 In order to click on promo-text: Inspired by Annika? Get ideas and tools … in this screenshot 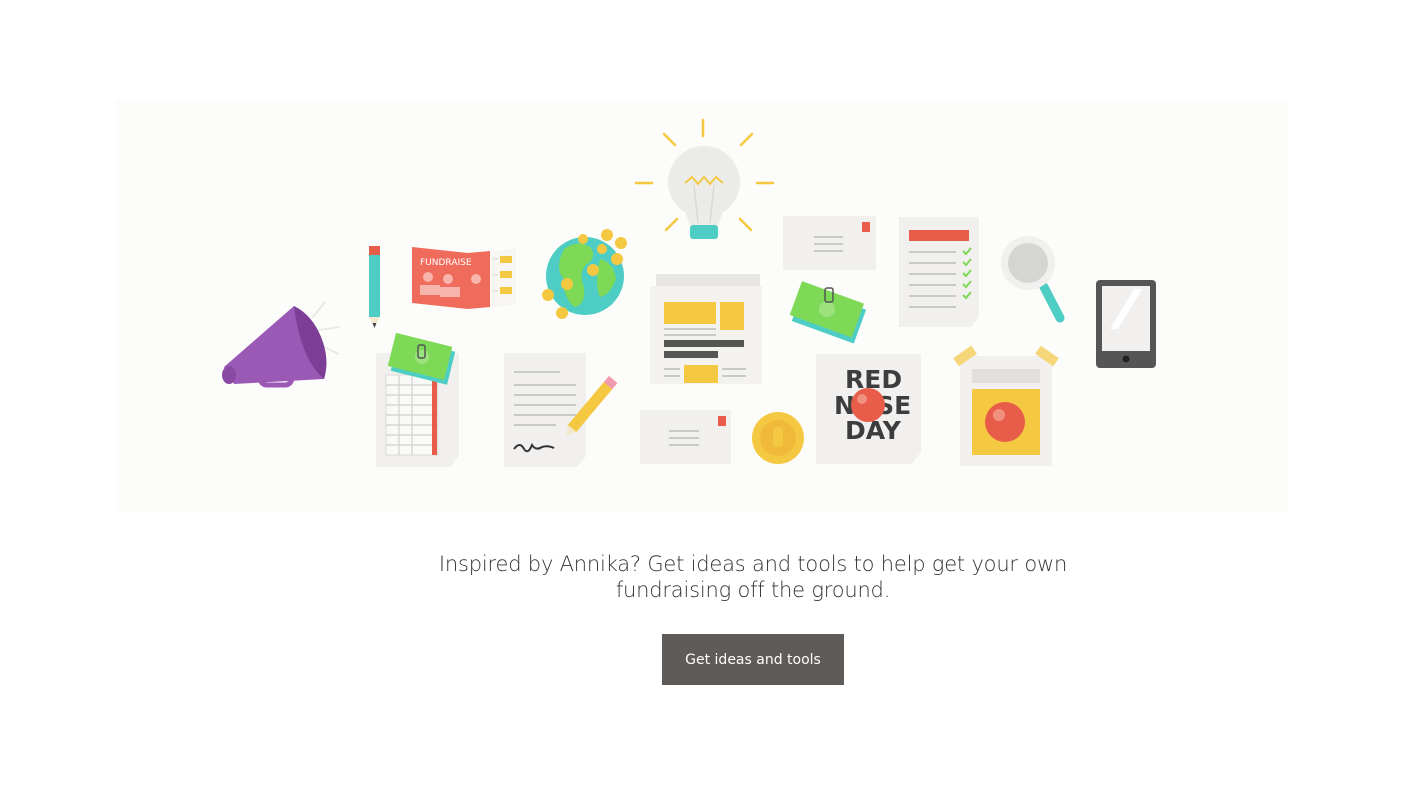, I will do `click(753, 577)`.